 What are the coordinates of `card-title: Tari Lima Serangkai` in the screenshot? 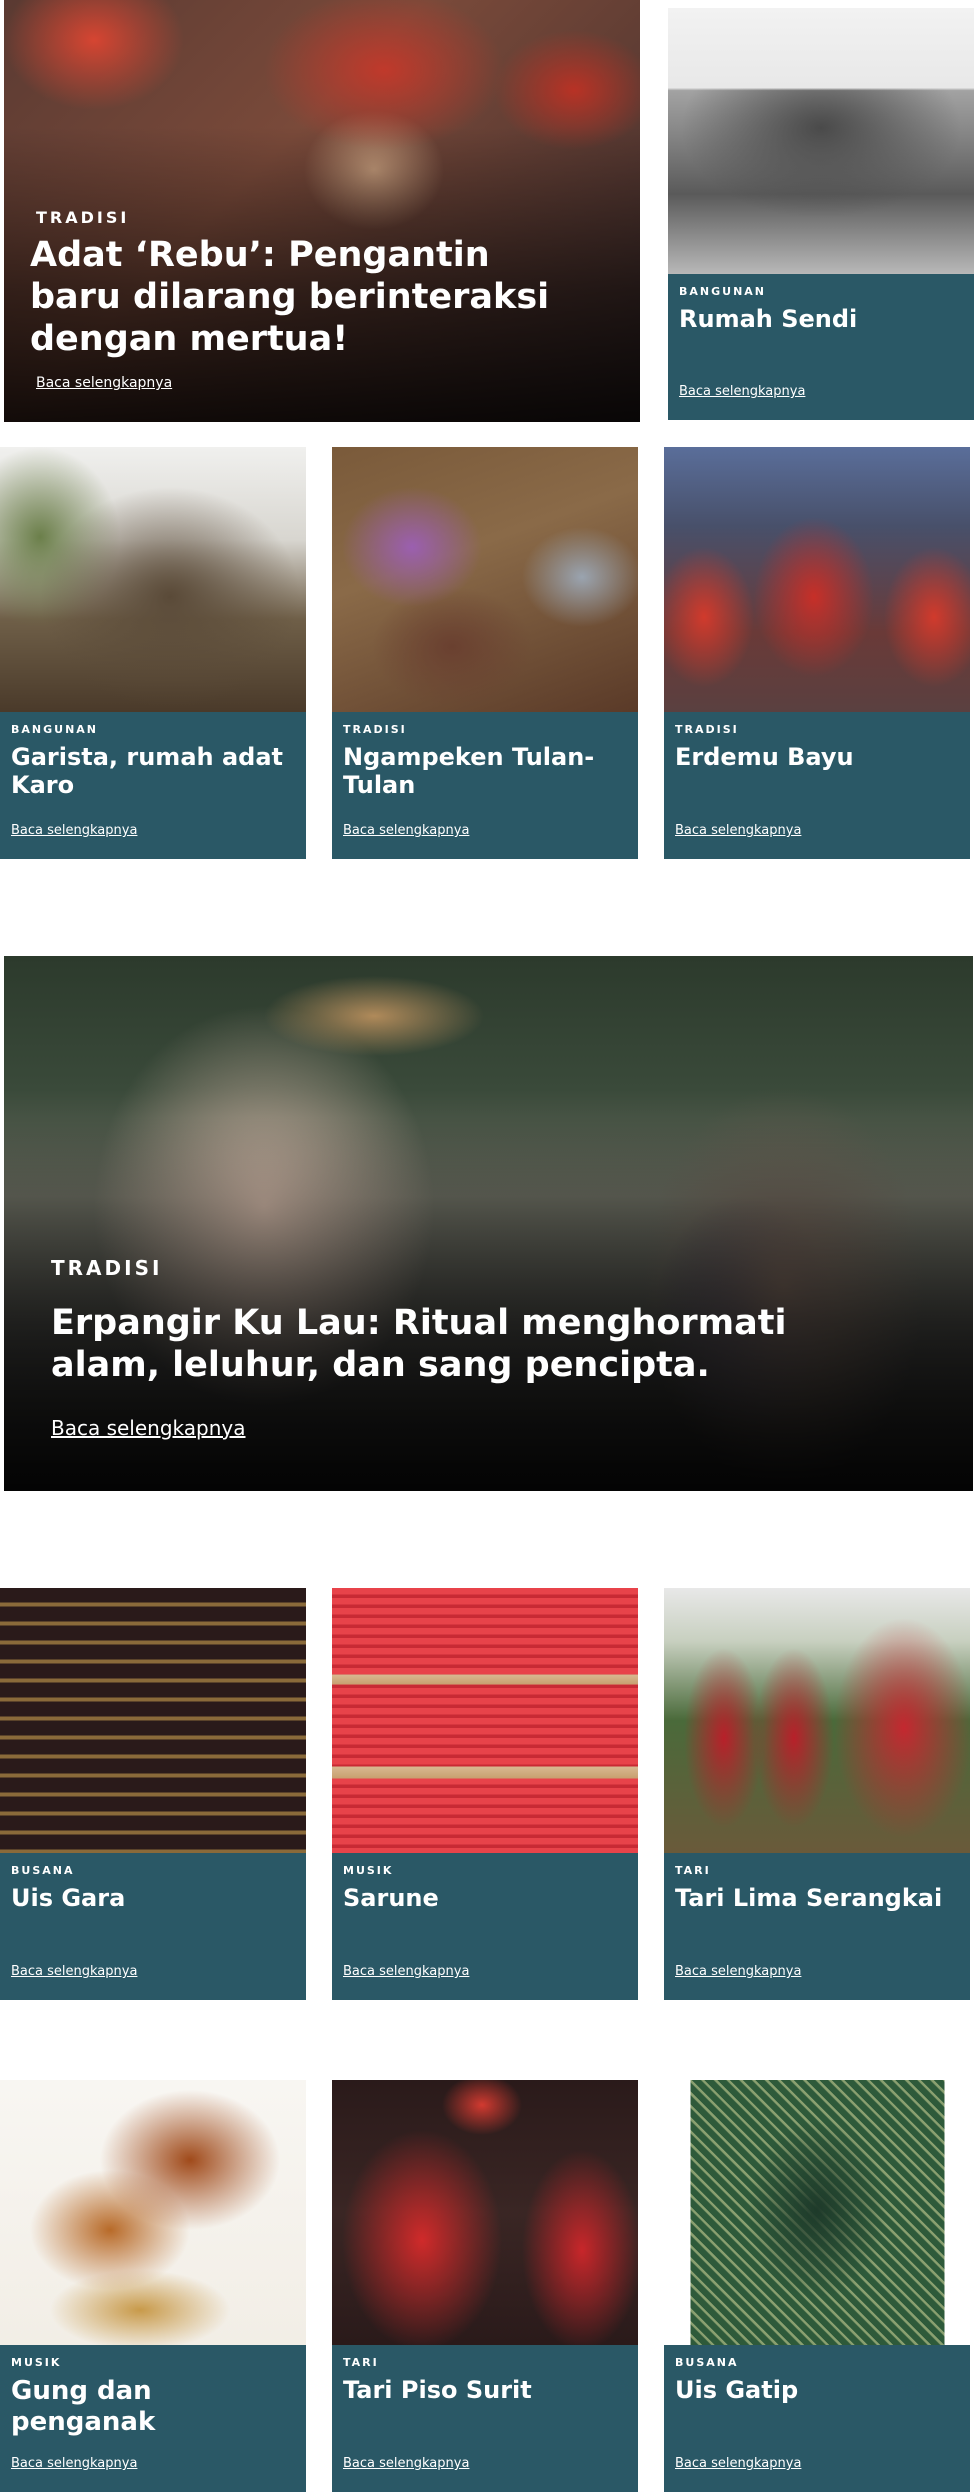 It's located at (815, 1898).